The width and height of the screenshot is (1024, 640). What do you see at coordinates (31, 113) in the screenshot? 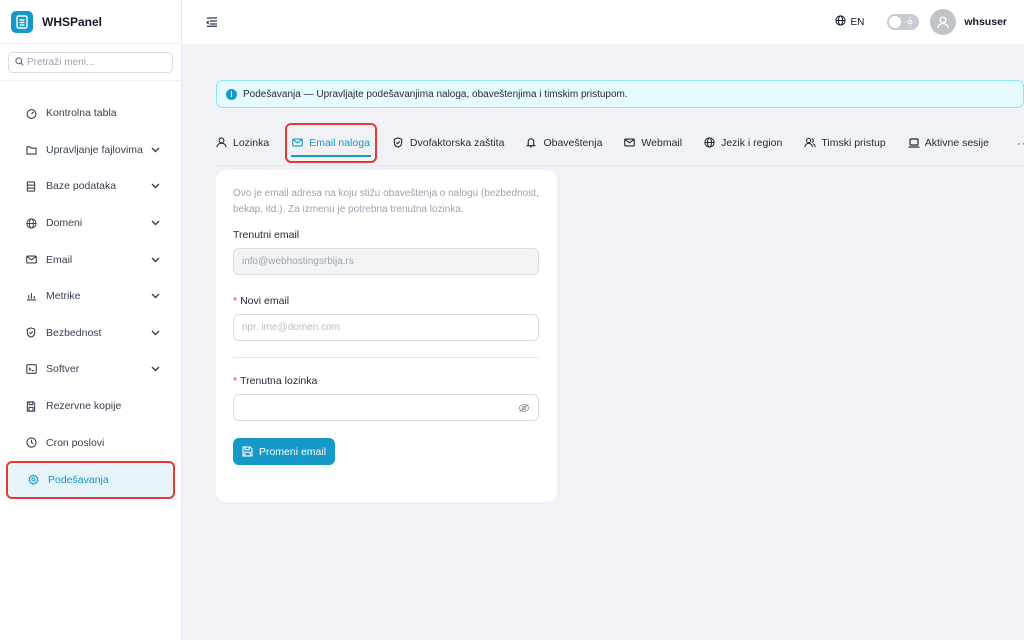
I see `dashboard-icon` at bounding box center [31, 113].